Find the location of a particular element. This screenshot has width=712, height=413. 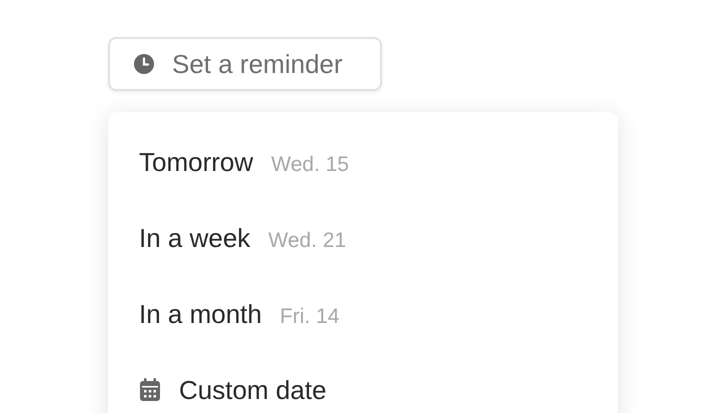

item-date: Wed. 15 is located at coordinates (310, 165).